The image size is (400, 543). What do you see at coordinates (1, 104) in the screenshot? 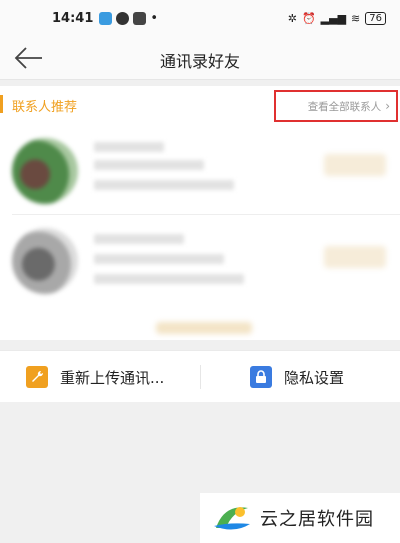
I see `section-accent-bar` at bounding box center [1, 104].